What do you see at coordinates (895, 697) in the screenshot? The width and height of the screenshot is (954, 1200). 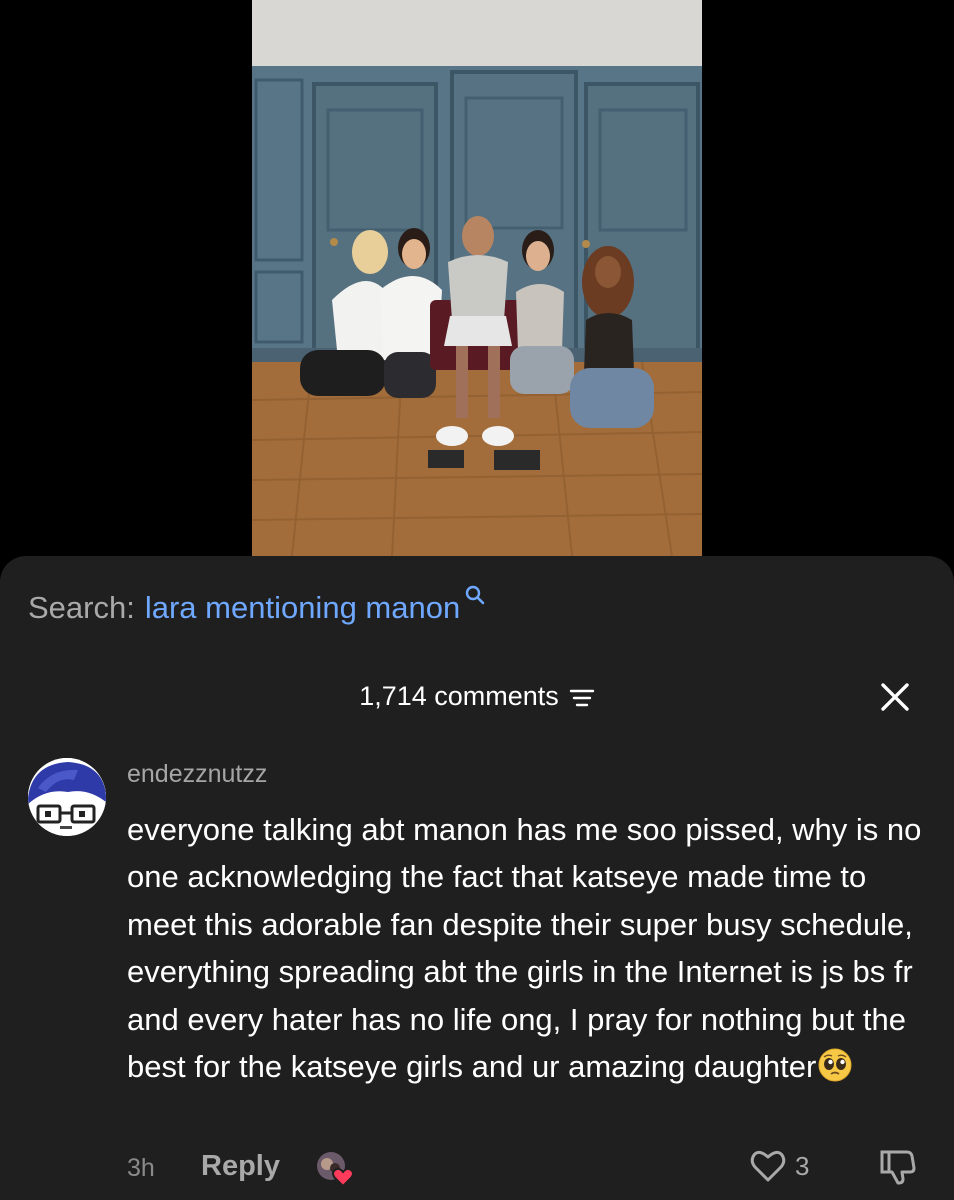 I see `close-icon` at bounding box center [895, 697].